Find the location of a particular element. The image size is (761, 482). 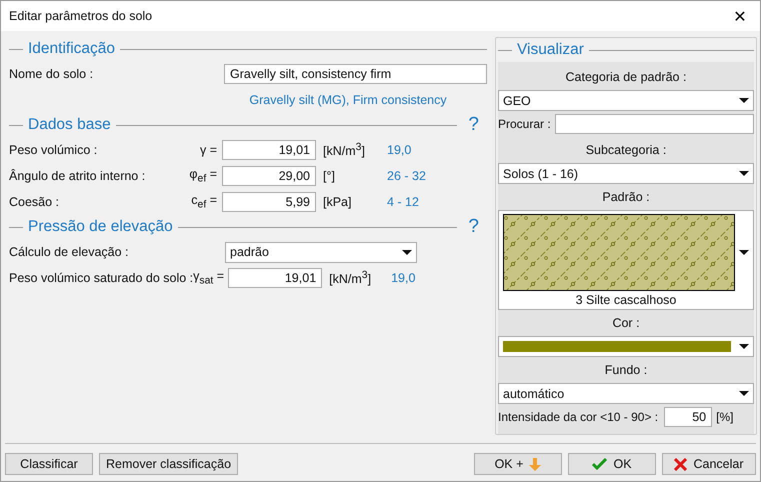

ok-button: OK is located at coordinates (612, 464).